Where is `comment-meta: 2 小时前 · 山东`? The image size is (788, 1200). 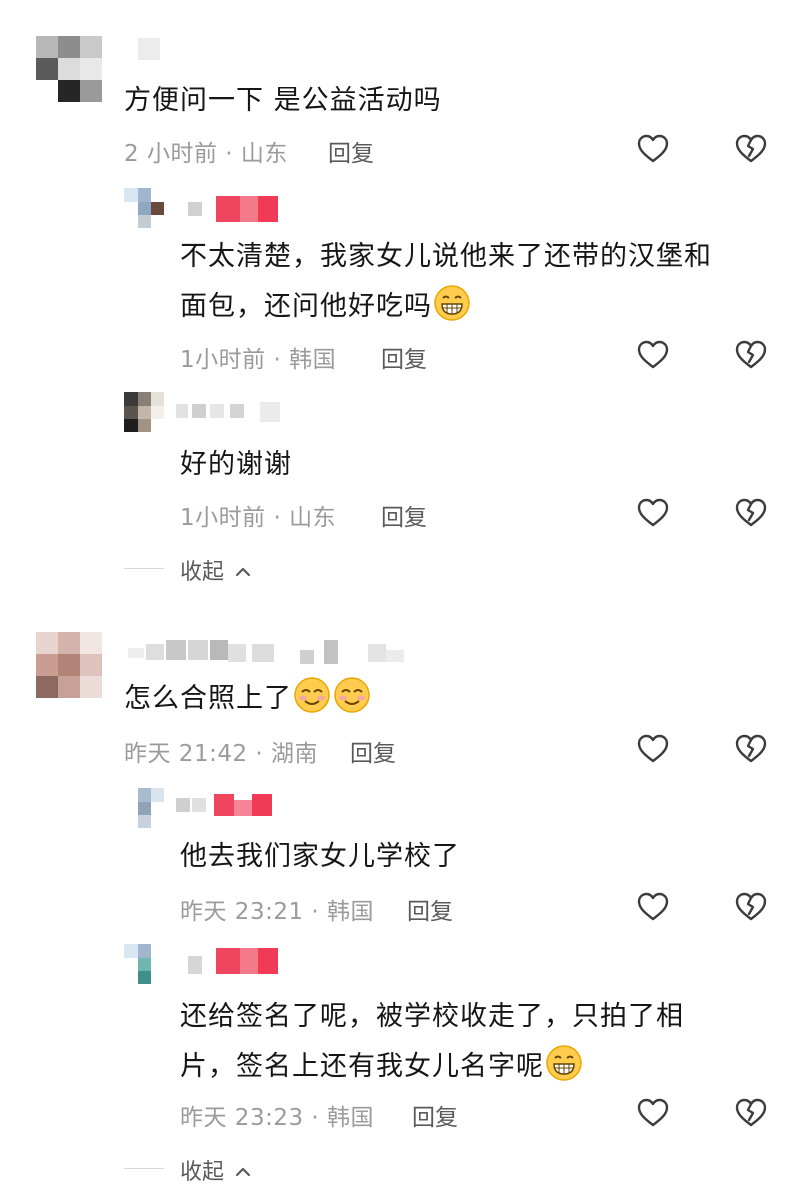
comment-meta: 2 小时前 · 山东 is located at coordinates (206, 154).